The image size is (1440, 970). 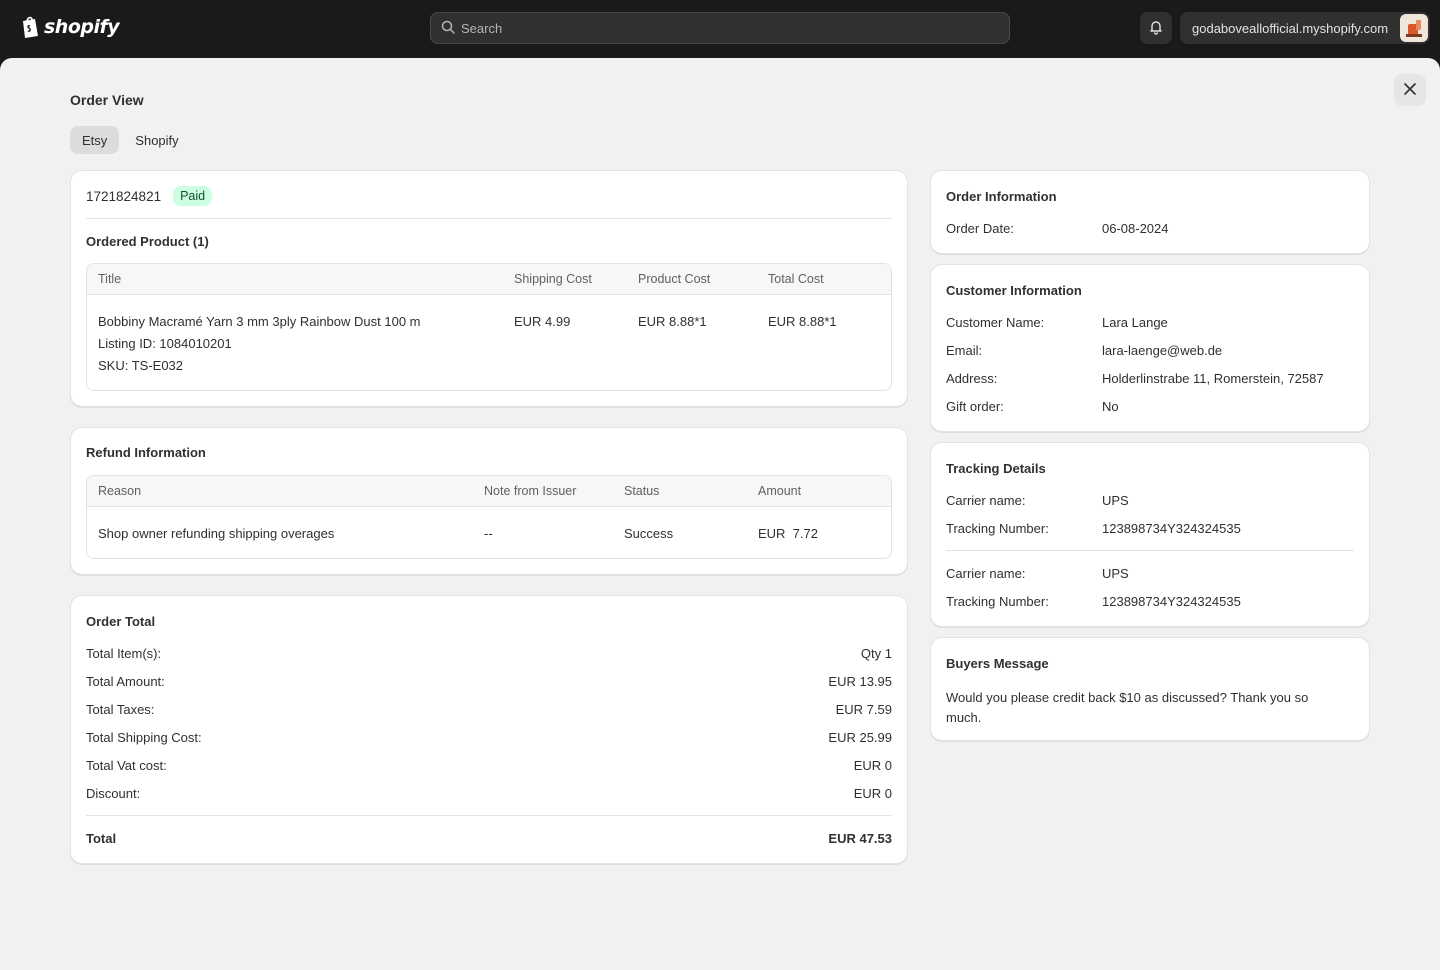 What do you see at coordinates (125, 681) in the screenshot?
I see `total-amount-label: Total Amount:` at bounding box center [125, 681].